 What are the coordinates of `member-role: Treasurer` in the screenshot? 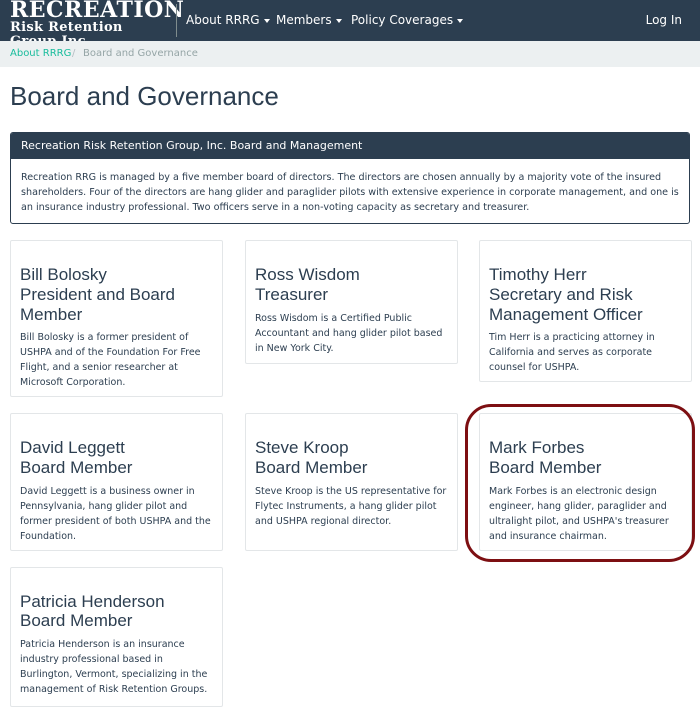 It's located at (292, 294).